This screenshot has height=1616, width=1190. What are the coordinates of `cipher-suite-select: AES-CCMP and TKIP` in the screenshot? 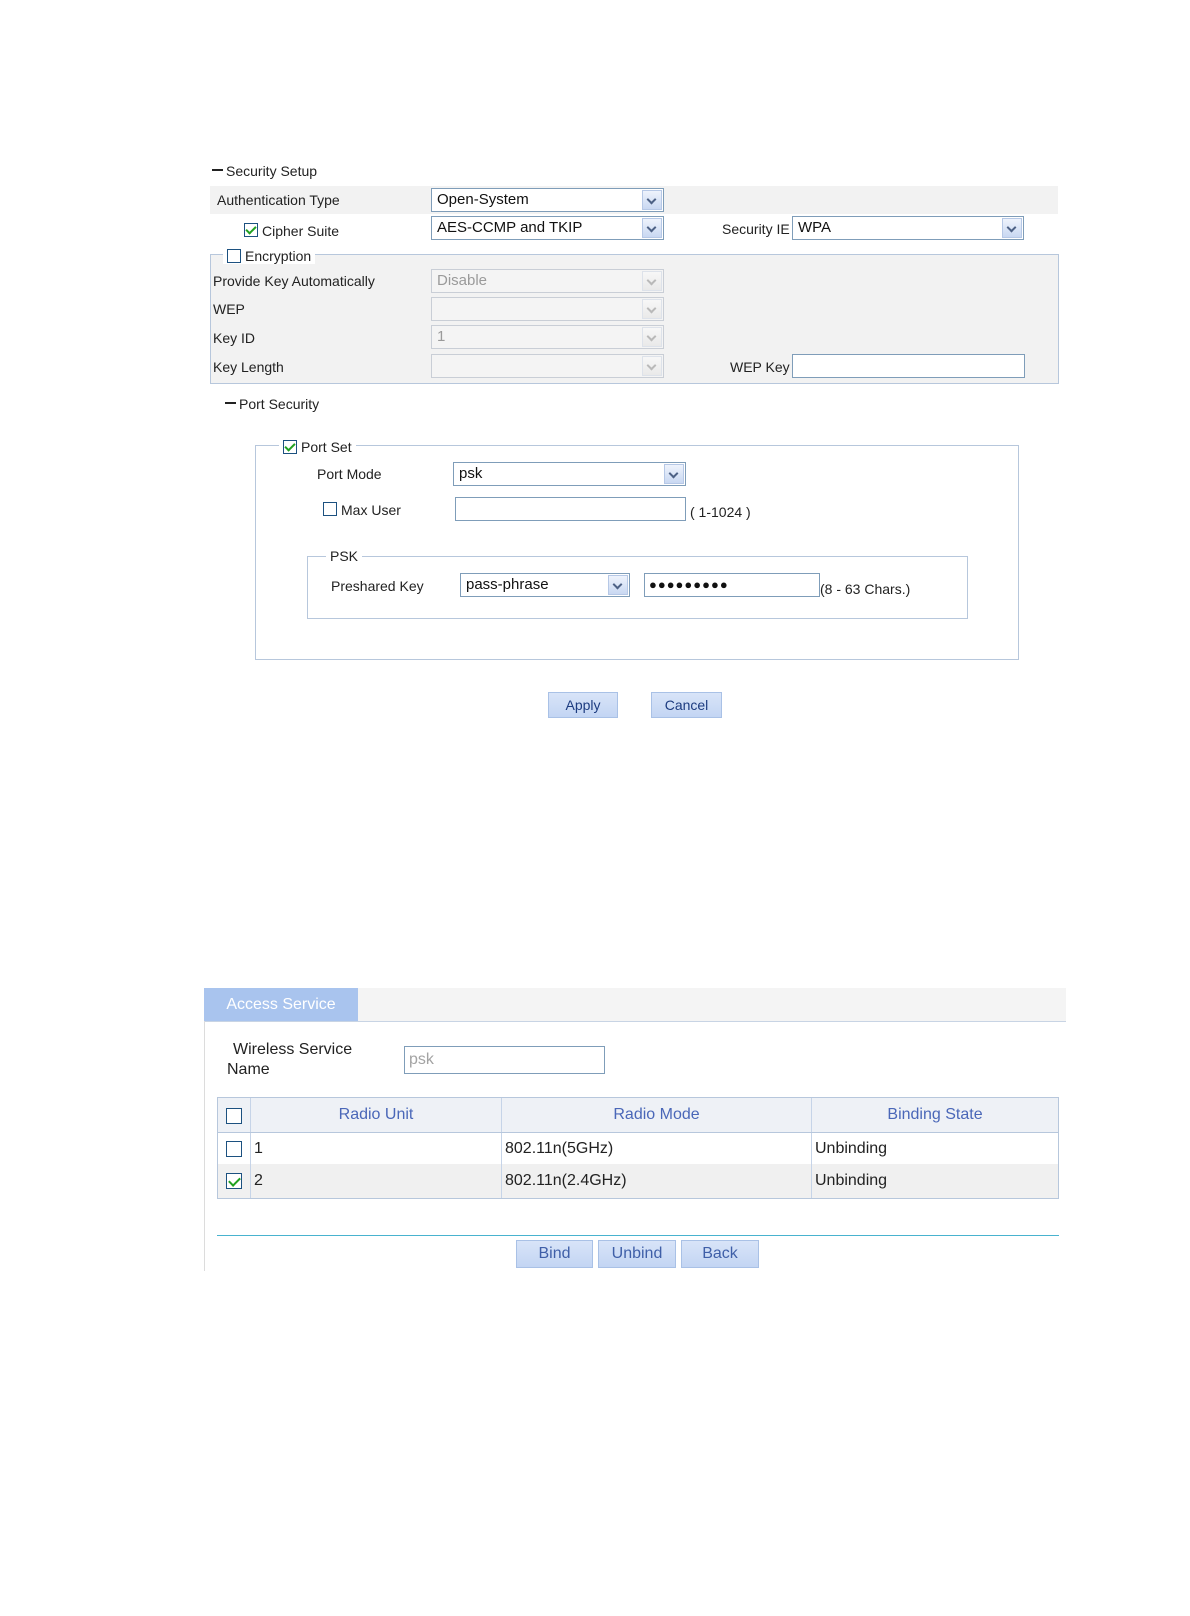 It's located at (547, 228).